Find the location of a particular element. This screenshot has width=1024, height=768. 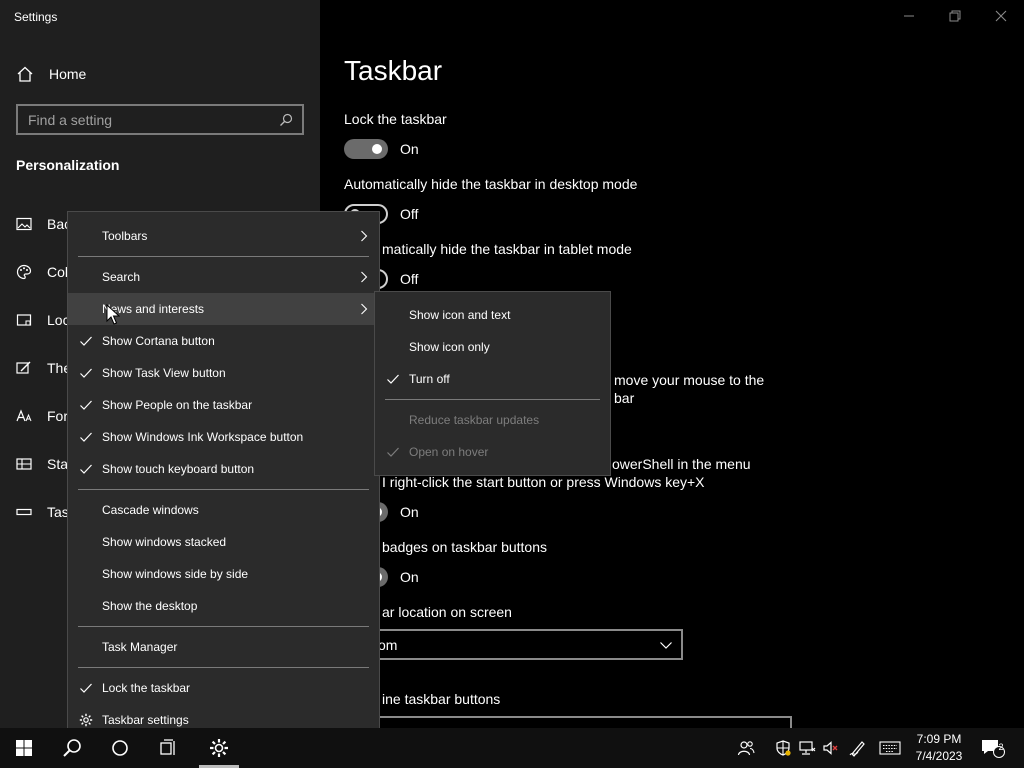

dropdown-value: om is located at coordinates (388, 644).